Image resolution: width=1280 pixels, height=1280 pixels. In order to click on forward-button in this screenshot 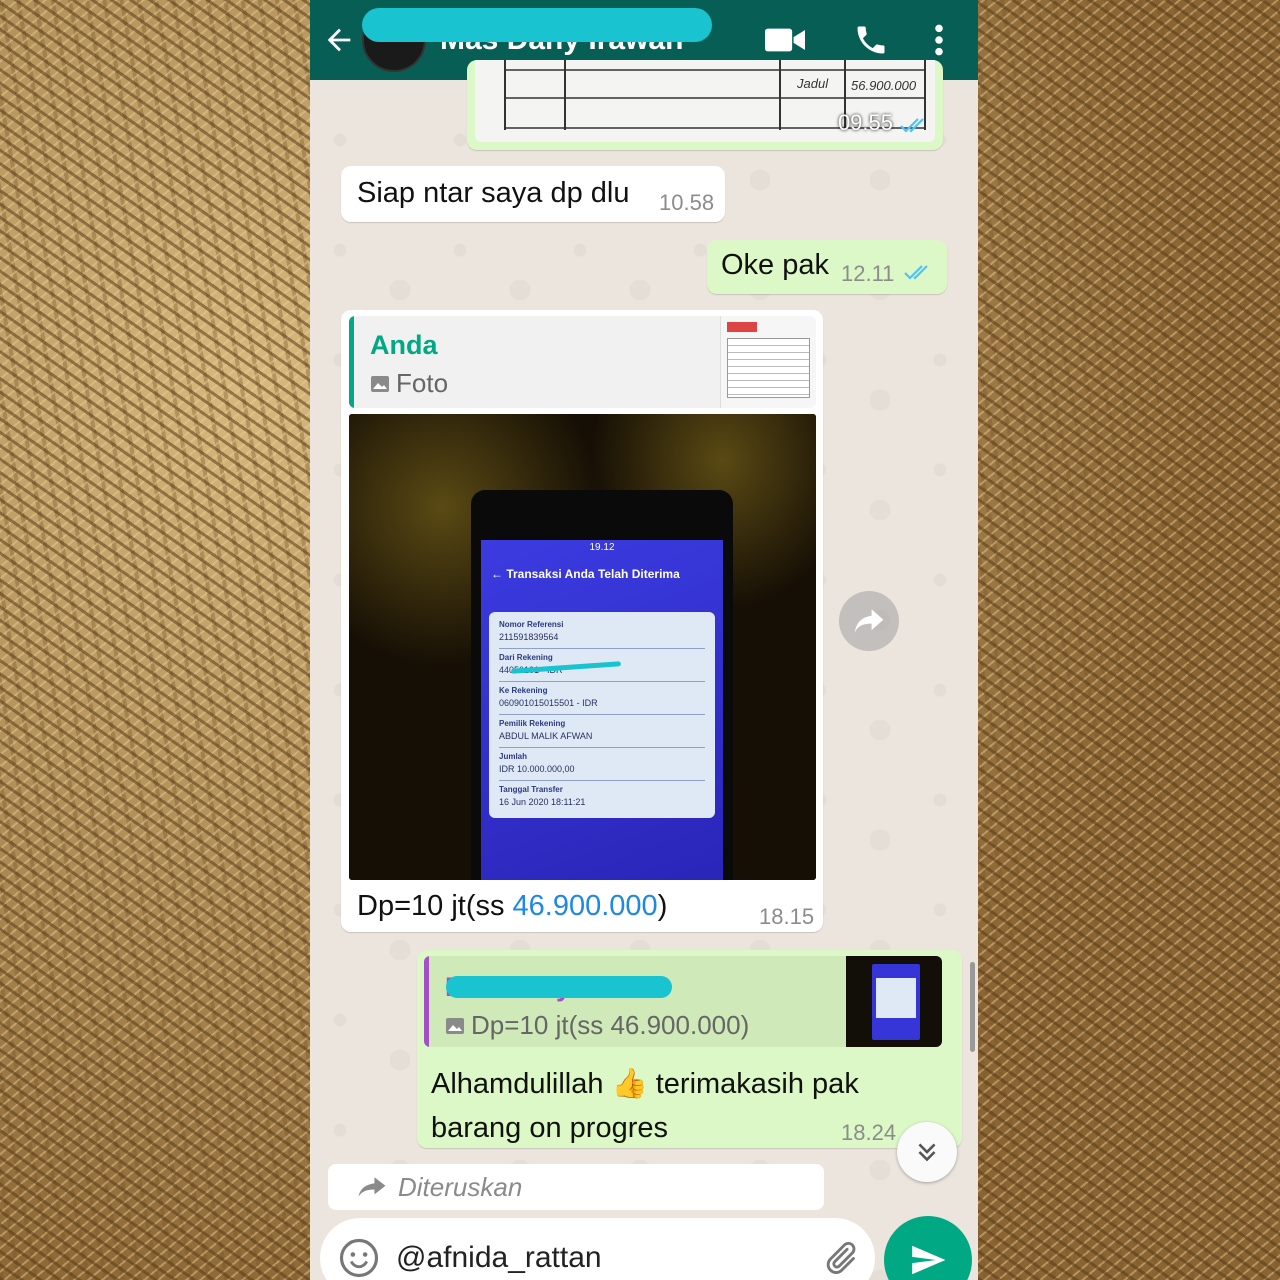, I will do `click(869, 621)`.